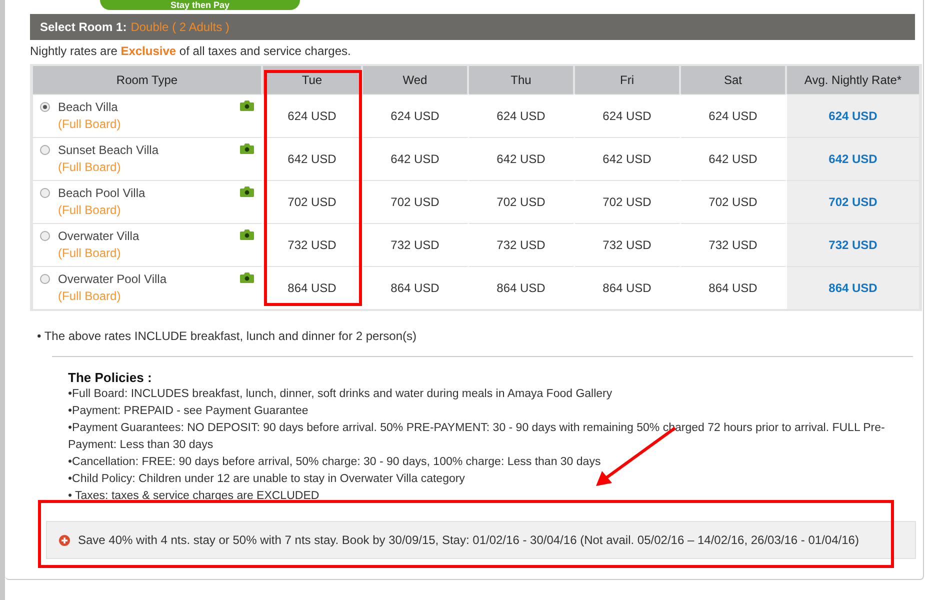  What do you see at coordinates (853, 244) in the screenshot?
I see `average-rate-cell: 732 USD` at bounding box center [853, 244].